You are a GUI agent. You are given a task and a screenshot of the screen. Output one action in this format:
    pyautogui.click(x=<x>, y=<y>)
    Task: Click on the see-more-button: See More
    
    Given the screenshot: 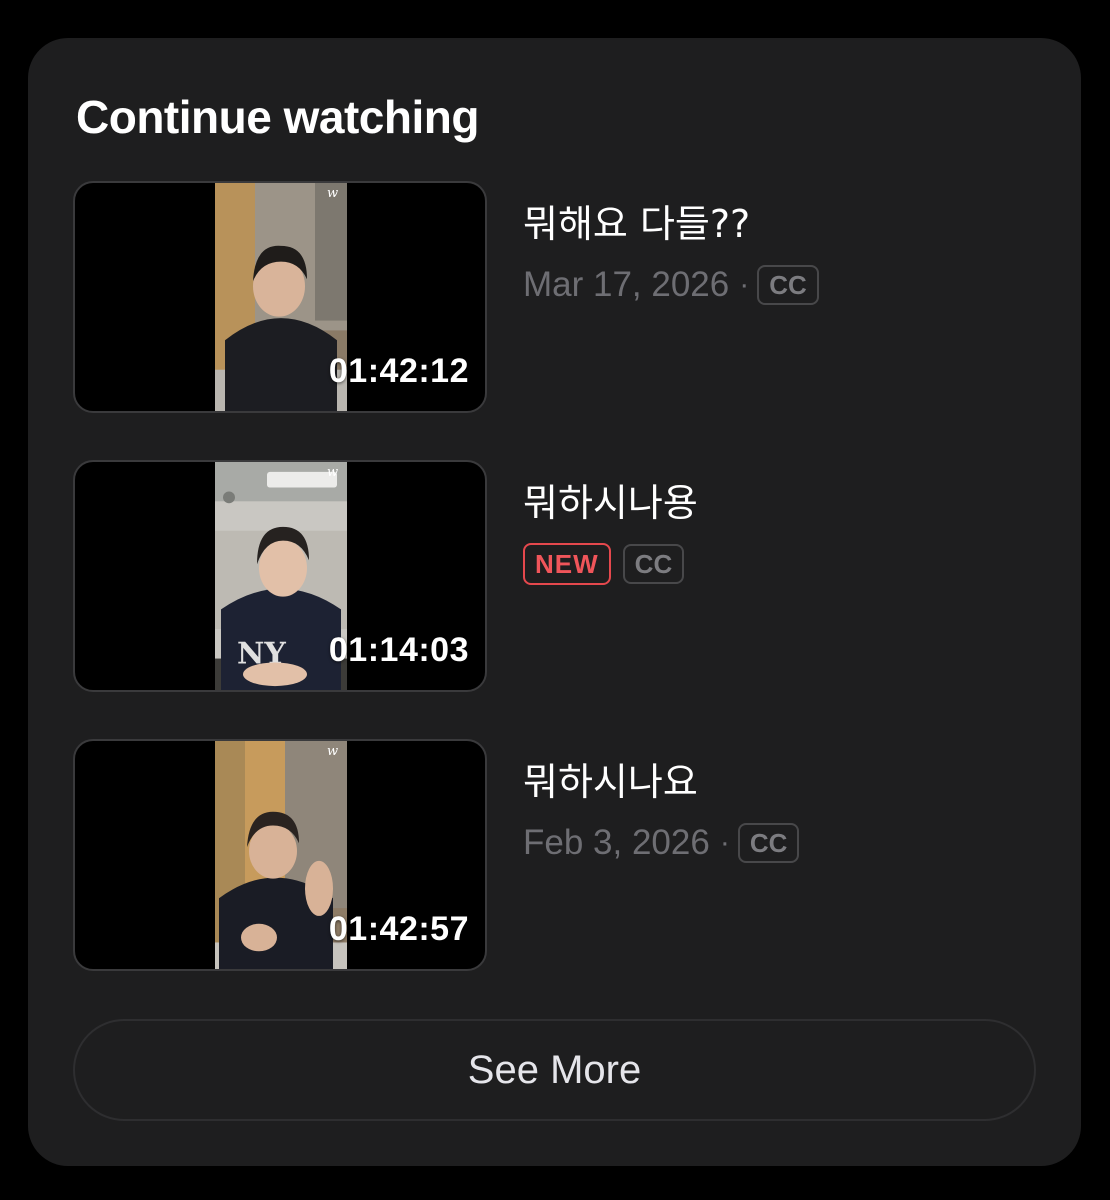 What is the action you would take?
    pyautogui.click(x=554, y=1070)
    